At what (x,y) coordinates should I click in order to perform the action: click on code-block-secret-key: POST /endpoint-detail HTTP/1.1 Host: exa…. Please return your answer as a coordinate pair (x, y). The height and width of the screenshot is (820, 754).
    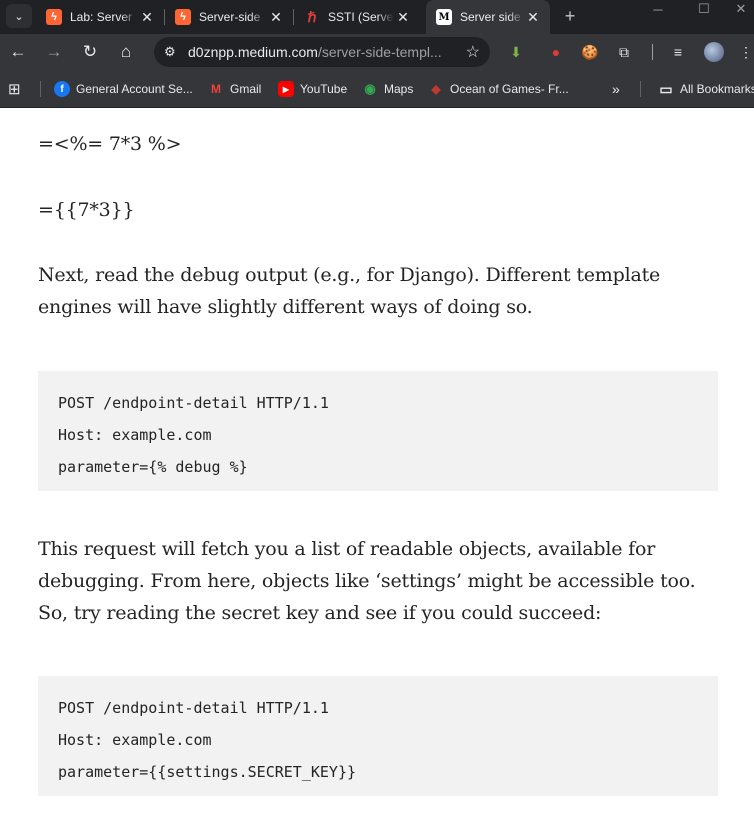
    Looking at the image, I should click on (378, 736).